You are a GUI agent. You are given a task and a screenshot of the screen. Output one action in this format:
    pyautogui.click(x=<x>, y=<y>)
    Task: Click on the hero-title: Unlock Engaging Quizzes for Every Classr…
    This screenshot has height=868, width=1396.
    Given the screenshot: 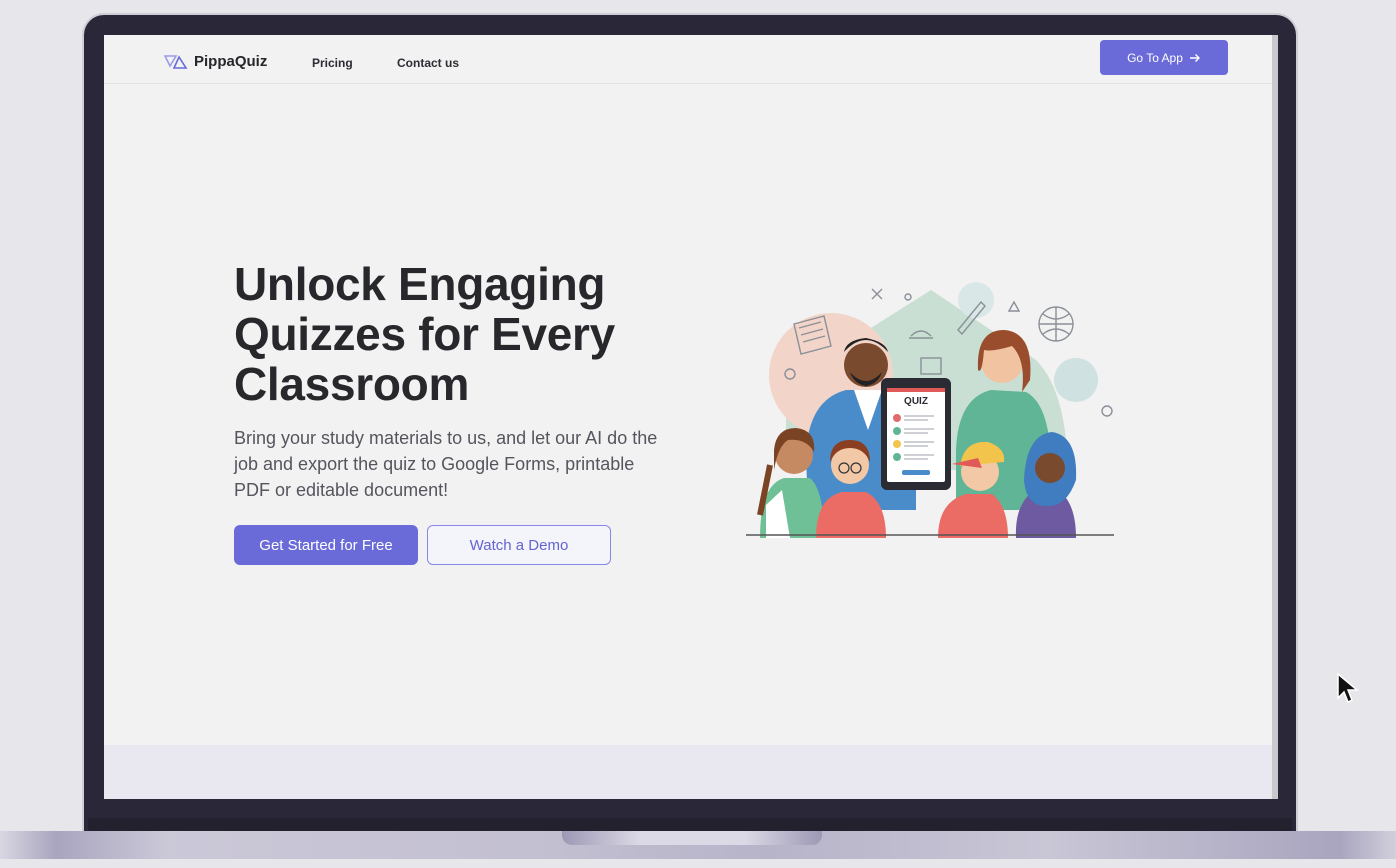 What is the action you would take?
    pyautogui.click(x=424, y=334)
    